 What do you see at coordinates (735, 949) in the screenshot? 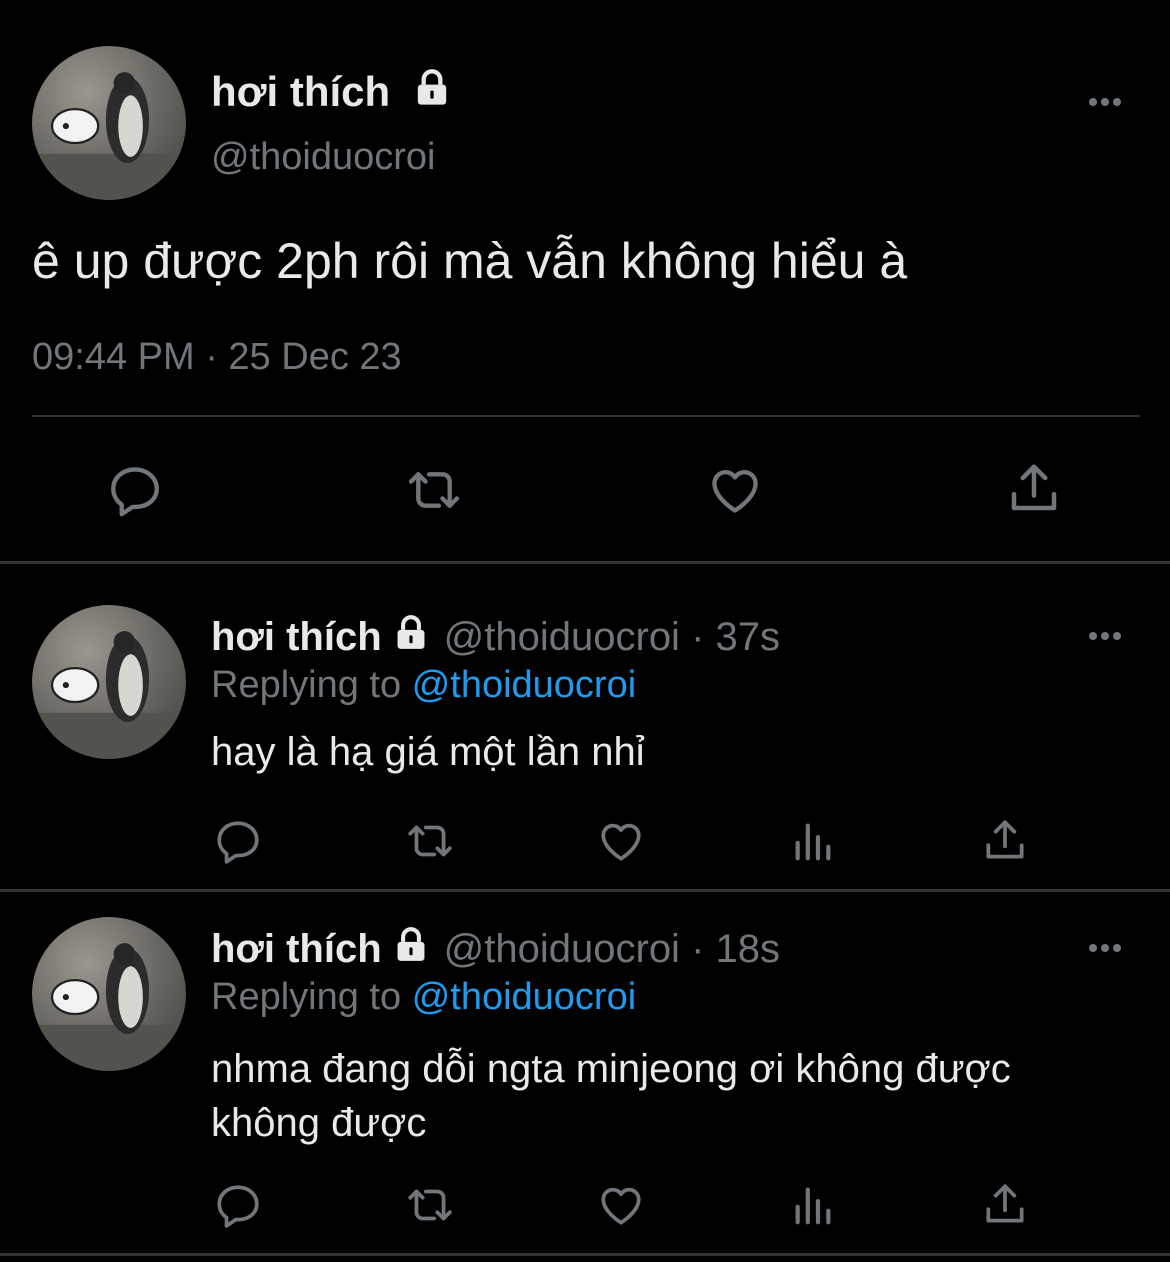
I see `tweet-age: · 18s` at bounding box center [735, 949].